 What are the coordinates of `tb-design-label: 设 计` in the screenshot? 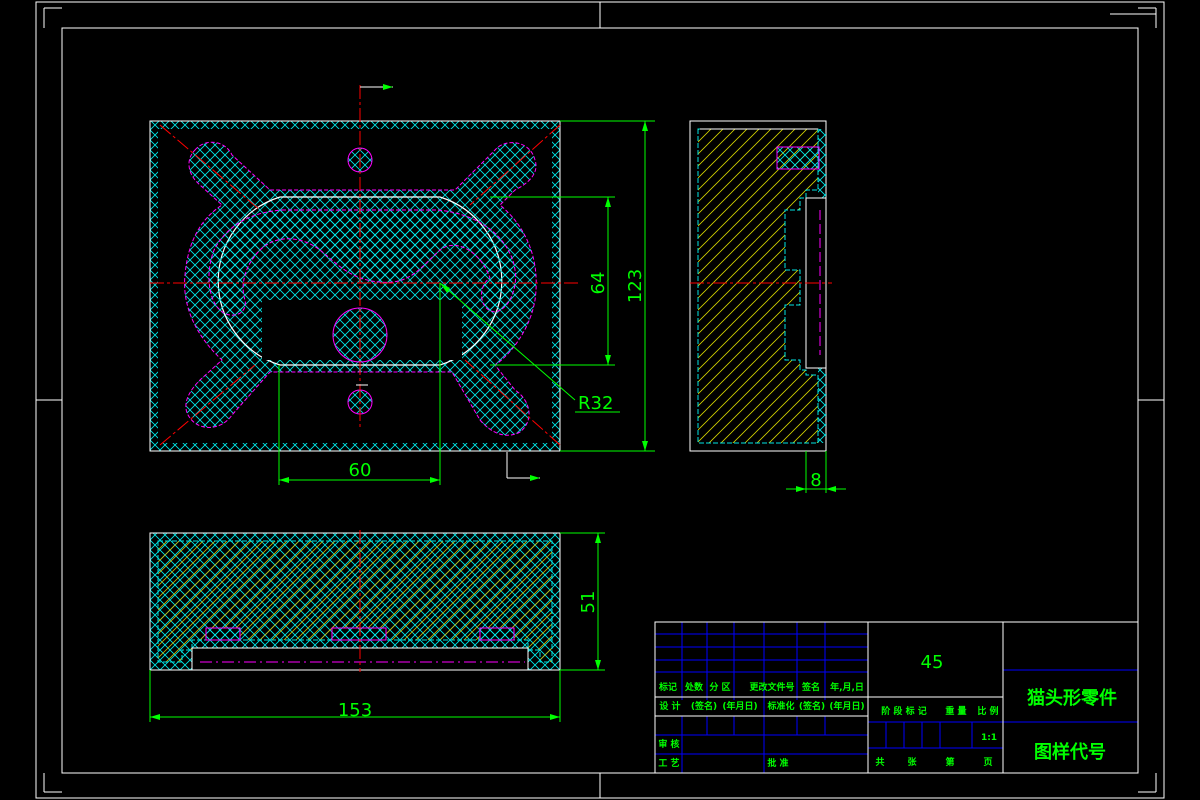 It's located at (669, 706).